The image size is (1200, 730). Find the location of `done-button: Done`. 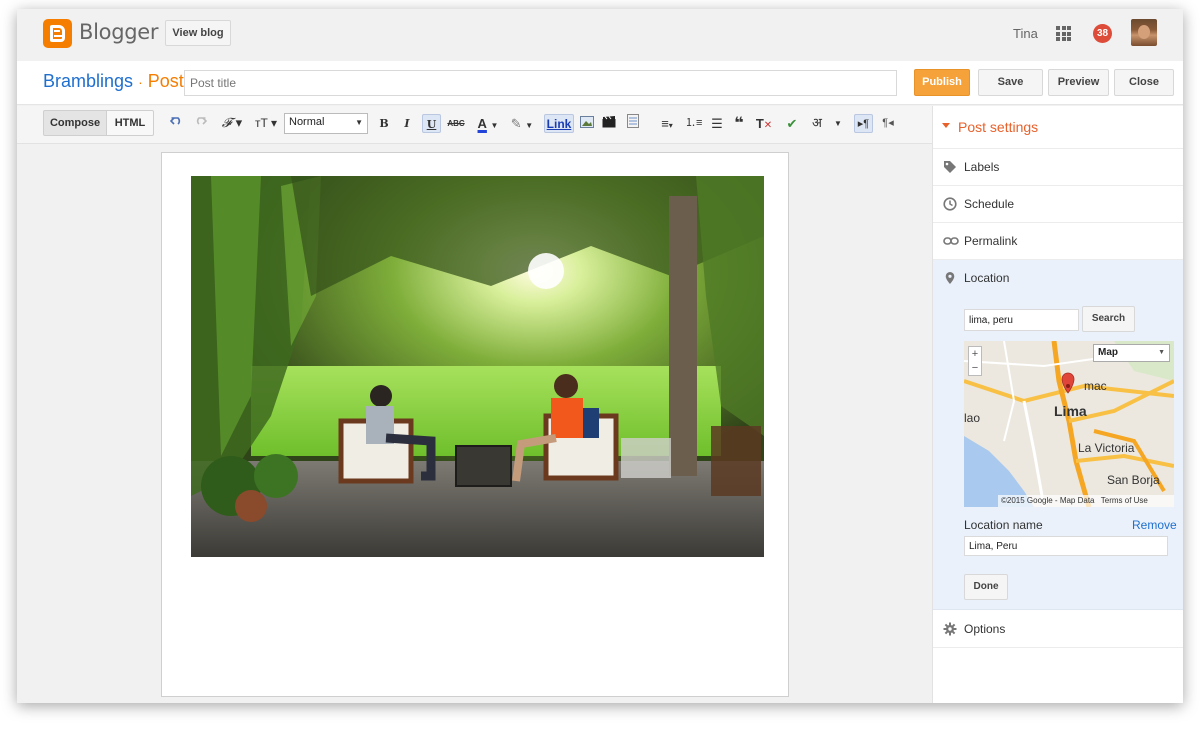

done-button: Done is located at coordinates (986, 587).